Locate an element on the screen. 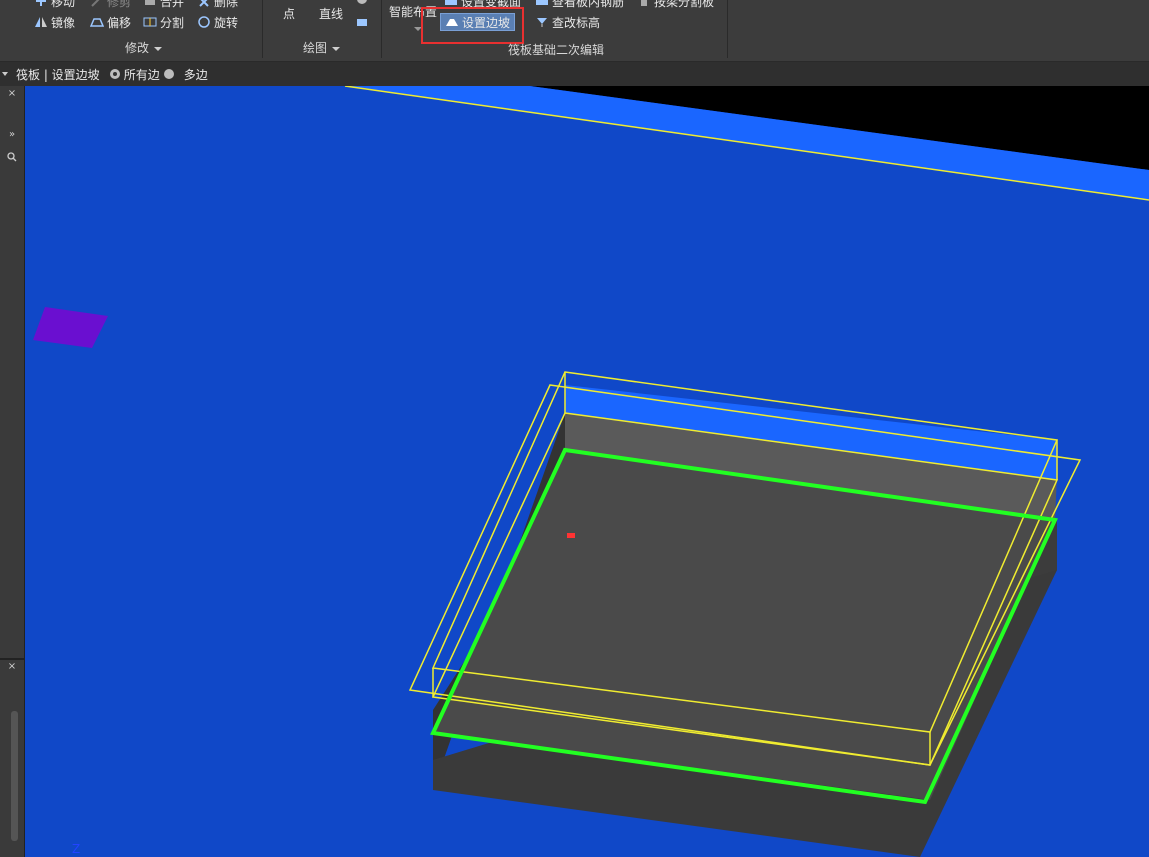 This screenshot has width=1149, height=857. trim-button: 修剪 is located at coordinates (110, 5).